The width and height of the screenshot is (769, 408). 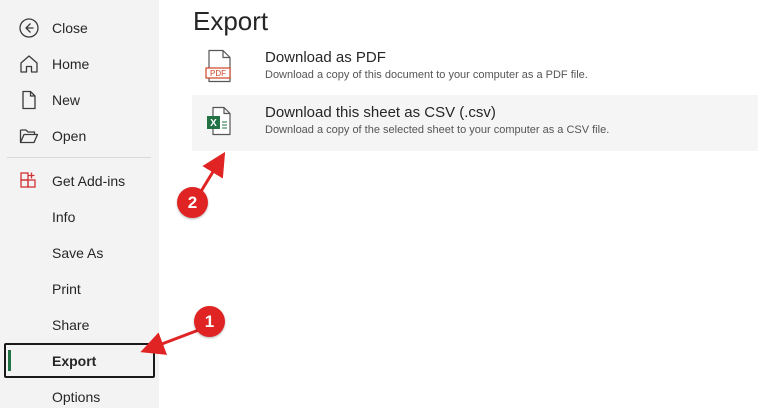 I want to click on excel-csv-file-icon: X, so click(x=220, y=121).